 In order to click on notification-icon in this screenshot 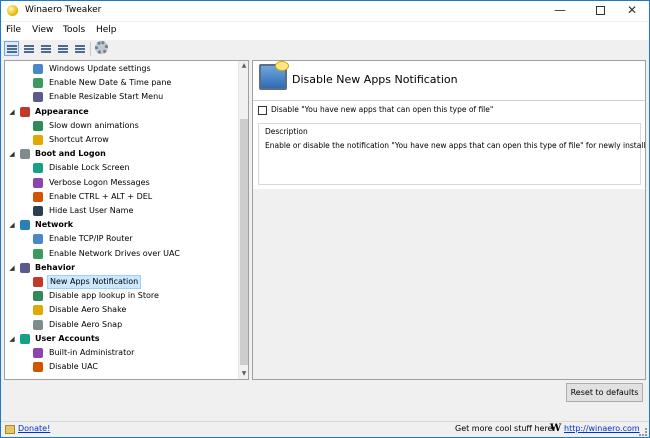, I will do `click(38, 282)`.